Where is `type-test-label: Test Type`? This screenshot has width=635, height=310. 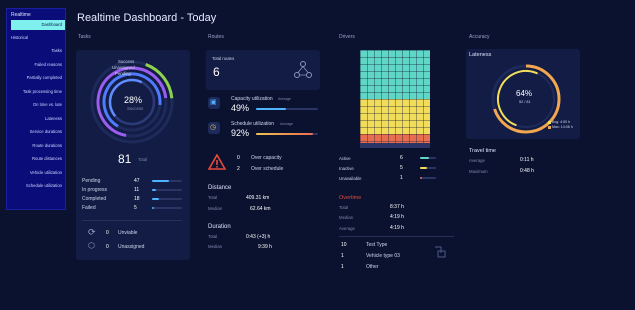 type-test-label: Test Type is located at coordinates (377, 245).